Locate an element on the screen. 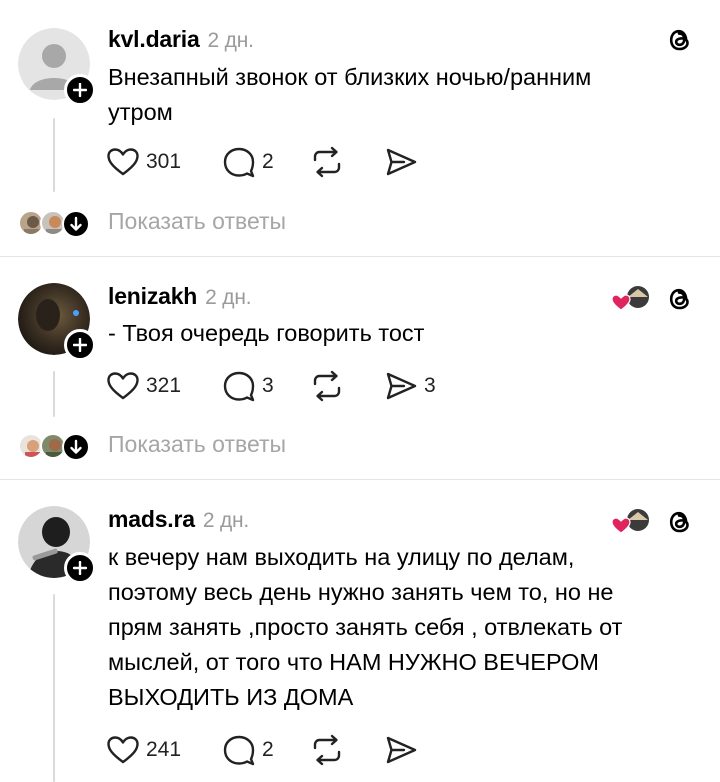 The height and width of the screenshot is (782, 720). post-text: - Твоя очередь говорить тост is located at coordinates (403, 333).